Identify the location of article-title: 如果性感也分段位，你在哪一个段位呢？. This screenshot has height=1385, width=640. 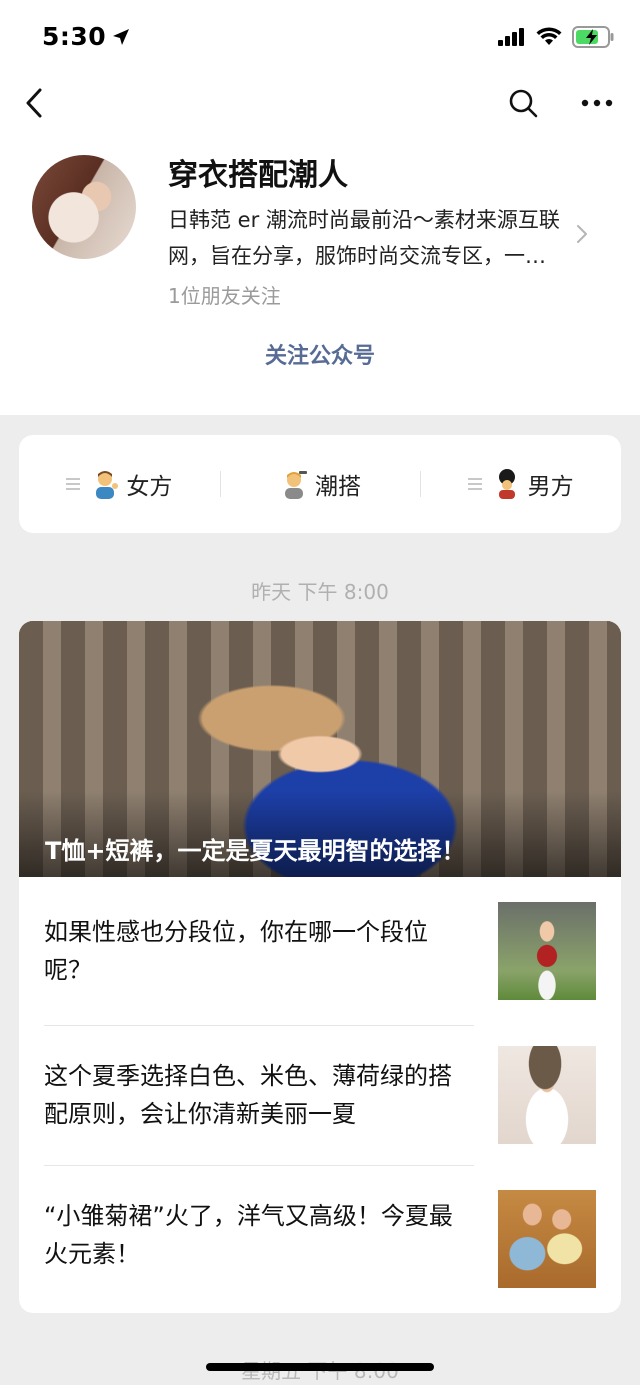
(236, 951).